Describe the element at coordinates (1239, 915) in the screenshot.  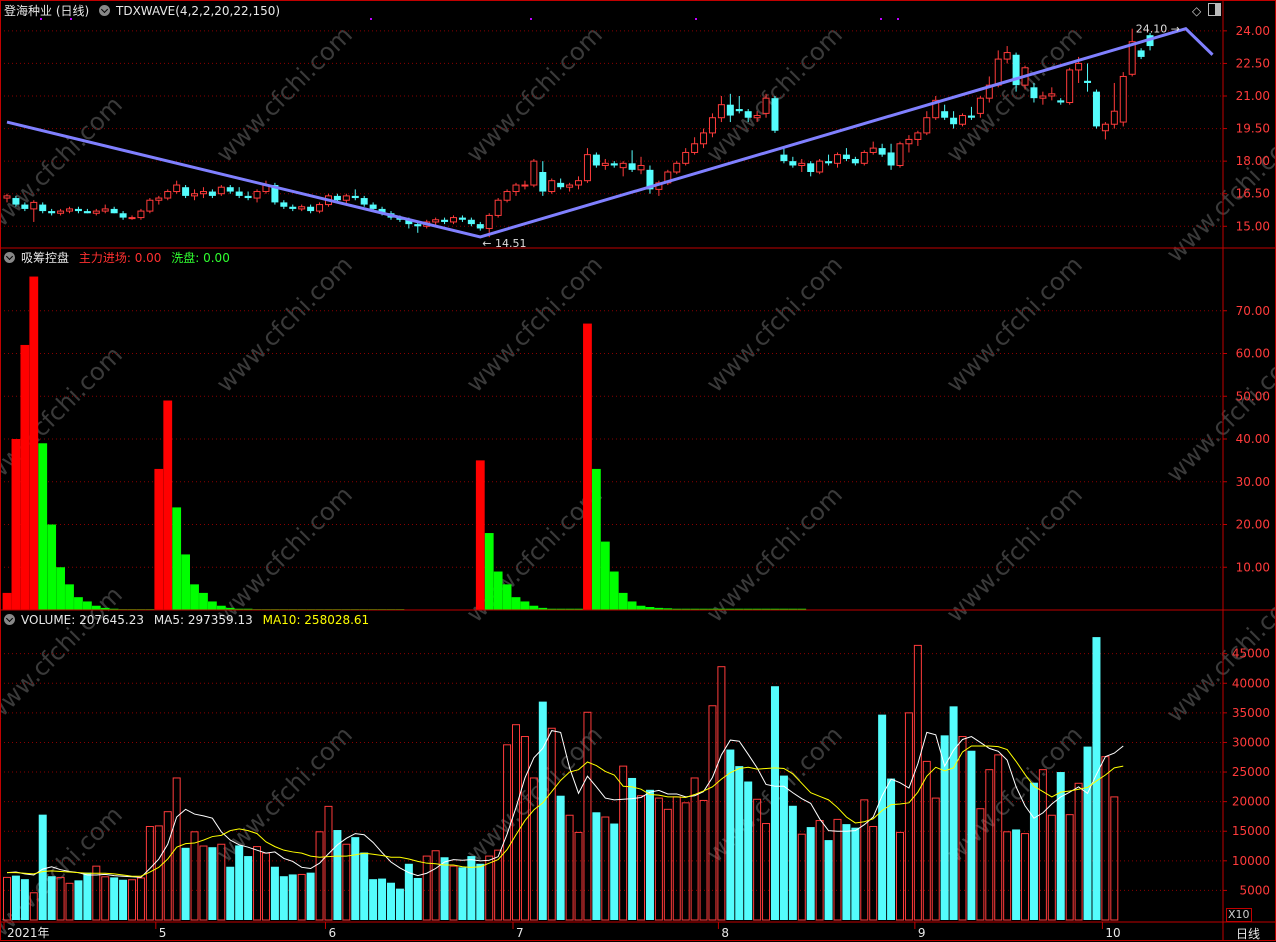
I see `volume-unit-label: X10` at that location.